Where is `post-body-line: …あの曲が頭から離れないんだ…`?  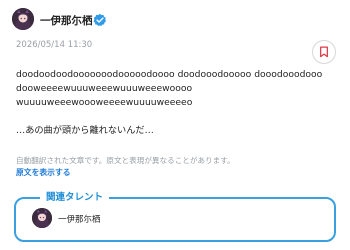 post-body-line: …あの曲が頭から離れないんだ… is located at coordinates (85, 130).